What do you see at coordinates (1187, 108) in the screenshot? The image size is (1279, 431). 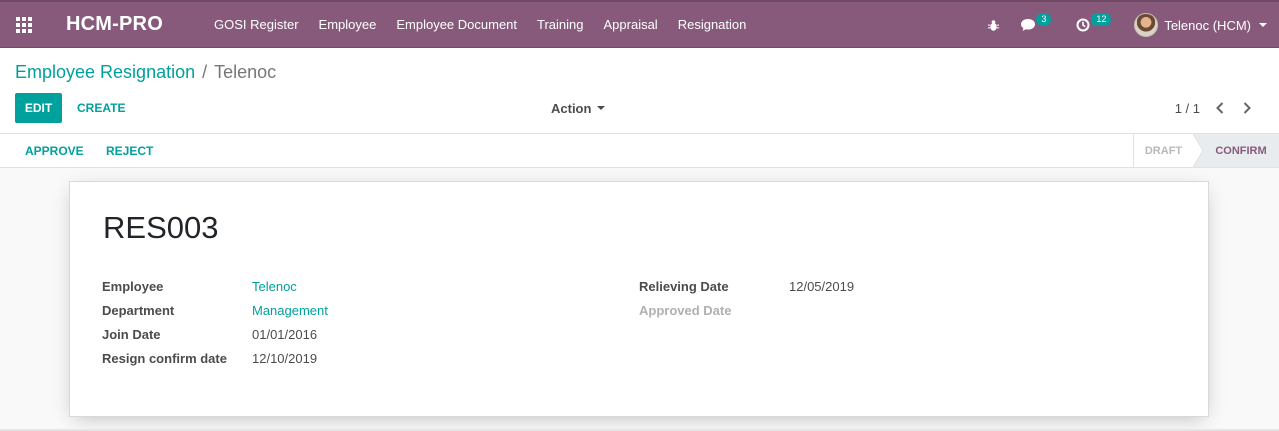 I see `pager-value: 1 / 1` at bounding box center [1187, 108].